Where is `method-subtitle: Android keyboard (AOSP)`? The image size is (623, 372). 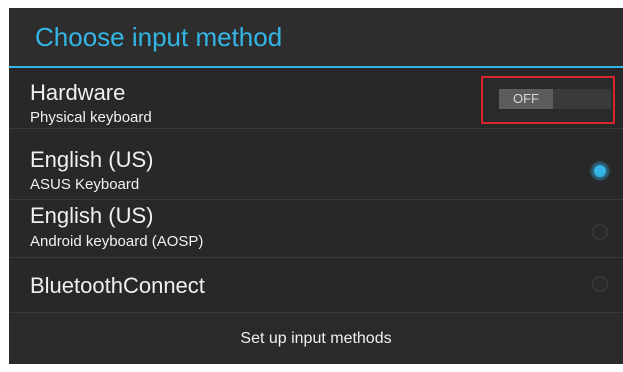
method-subtitle: Android keyboard (AOSP) is located at coordinates (117, 241).